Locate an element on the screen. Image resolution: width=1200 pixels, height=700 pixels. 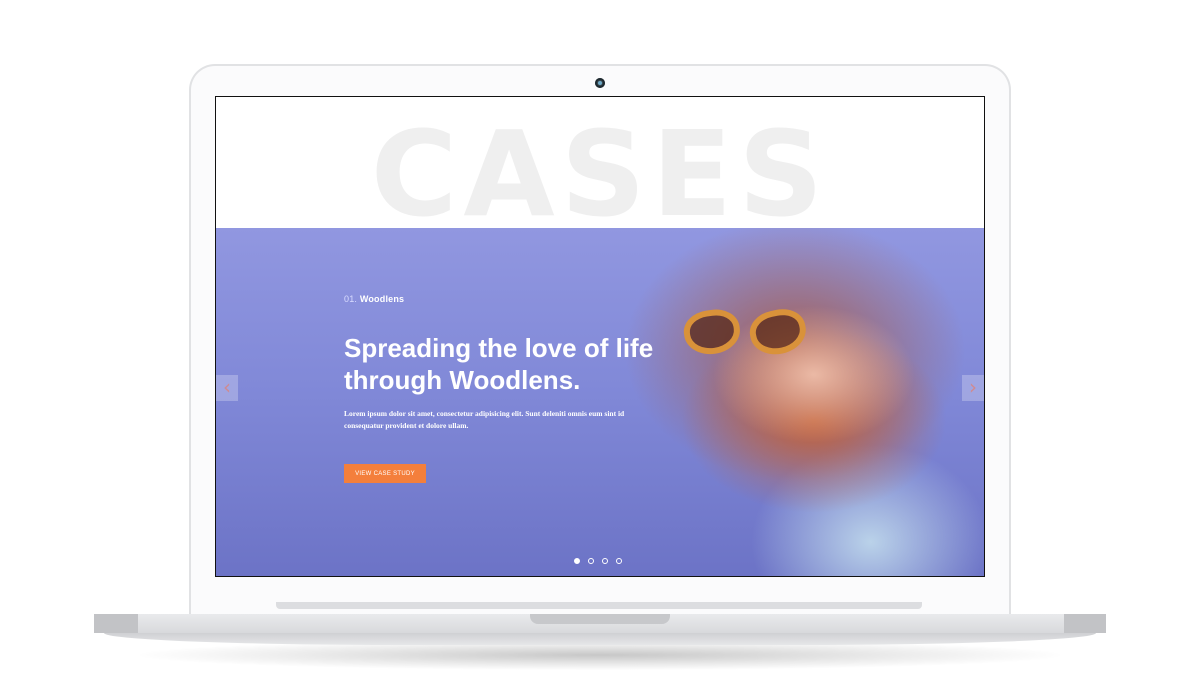
case-name: Woodlens is located at coordinates (382, 299).